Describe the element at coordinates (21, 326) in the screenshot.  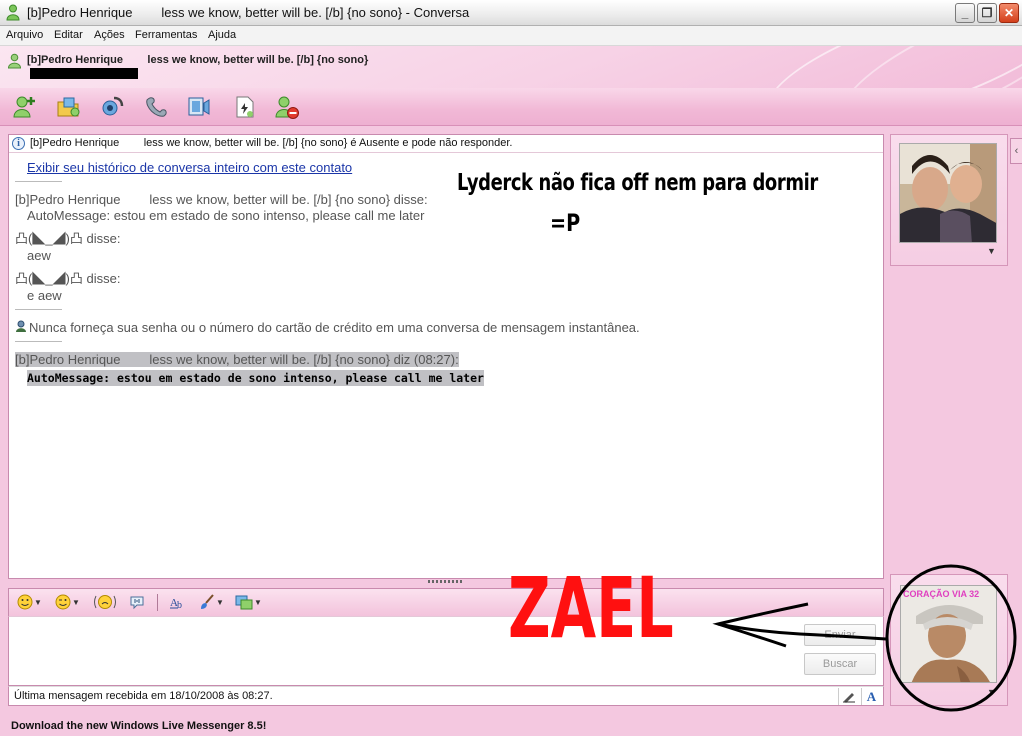
I see `security-warning-icon` at that location.